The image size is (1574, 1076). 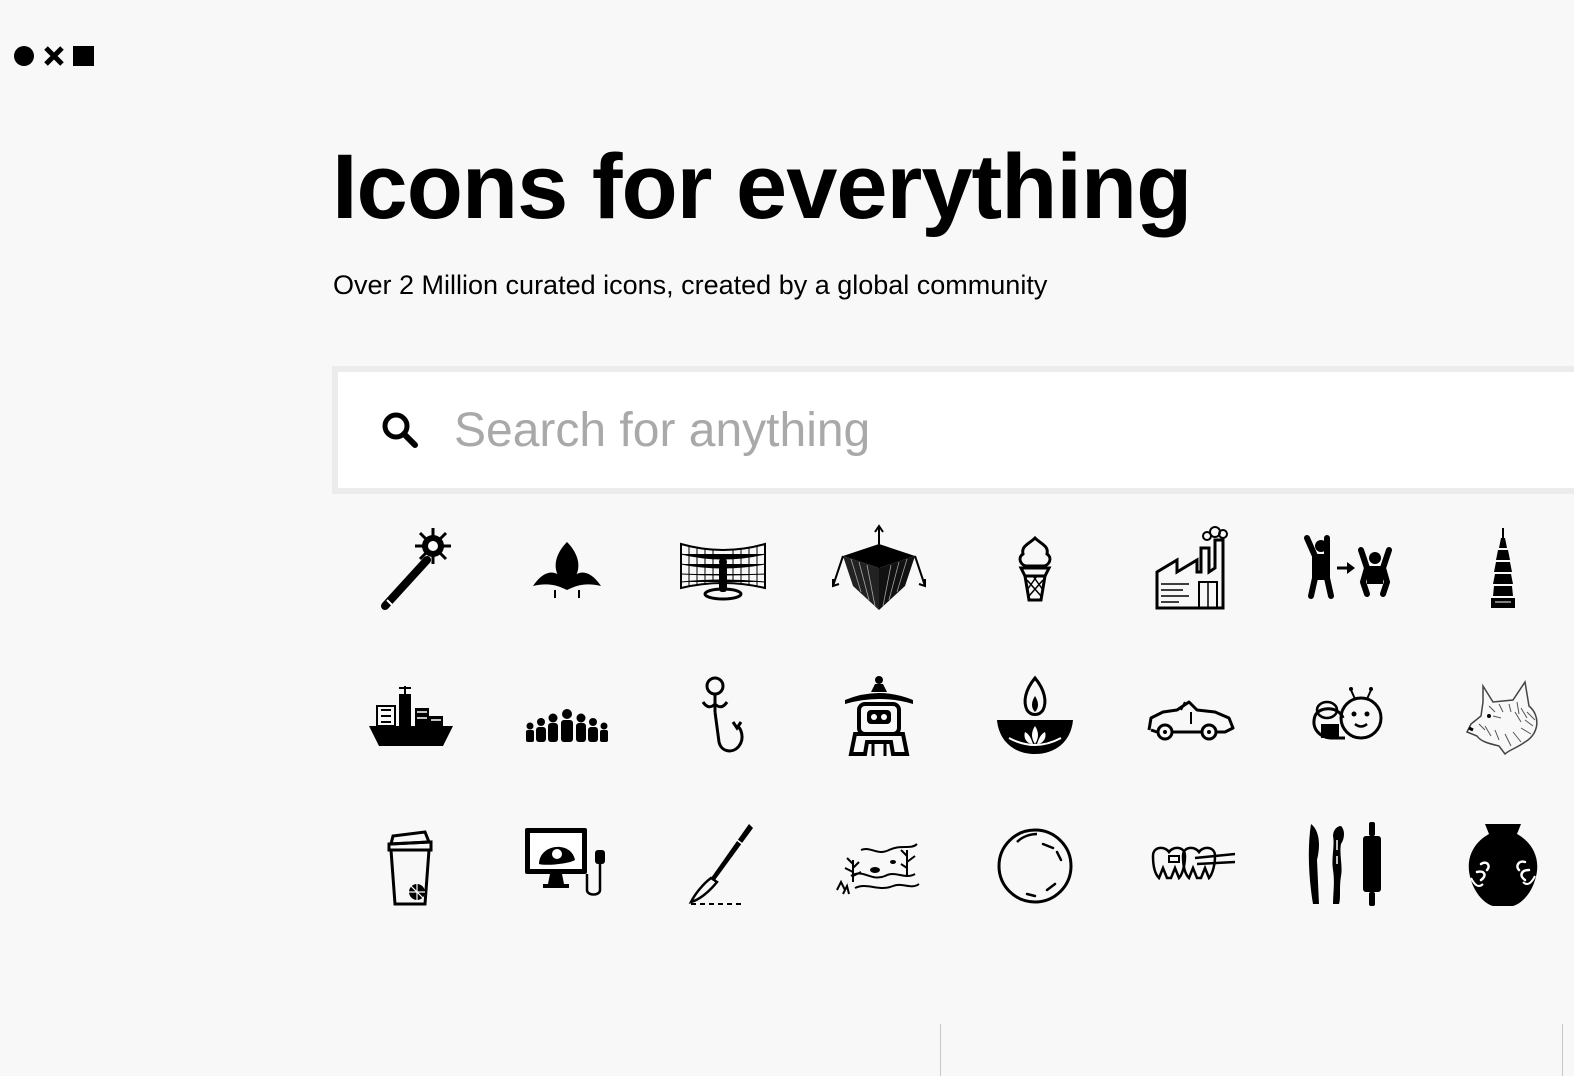 What do you see at coordinates (1191, 720) in the screenshot?
I see `convertible-car-icon` at bounding box center [1191, 720].